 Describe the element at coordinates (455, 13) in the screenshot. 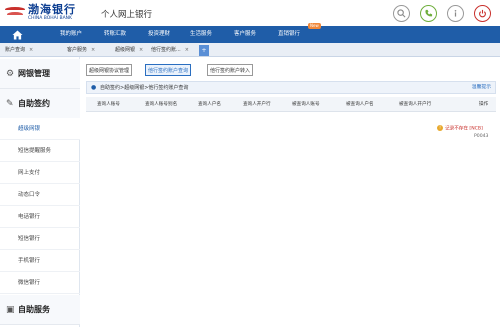

I see `info-icon` at that location.